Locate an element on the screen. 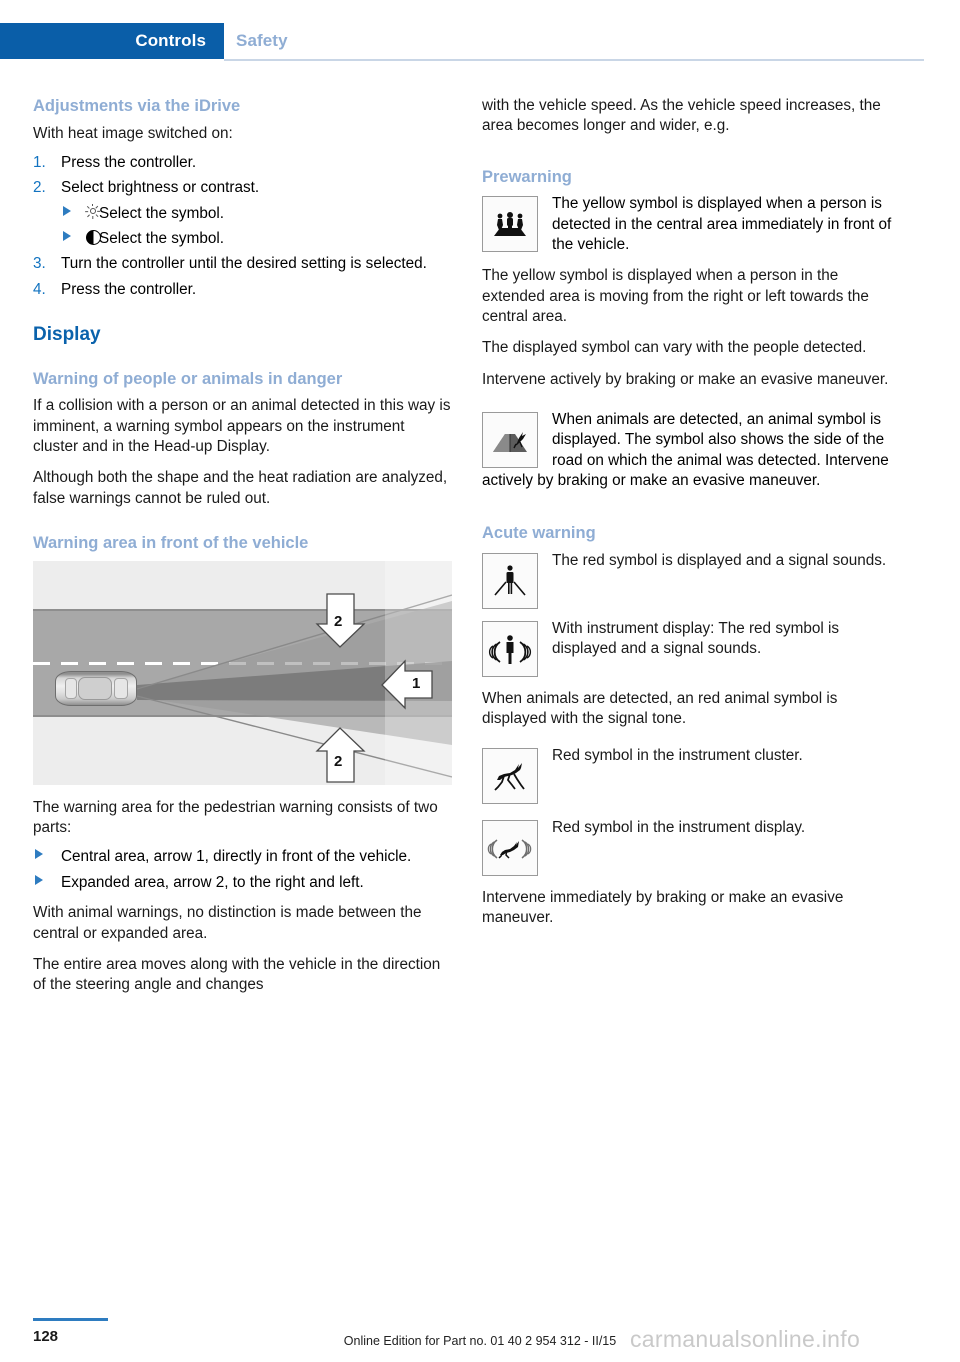 The width and height of the screenshot is (960, 1362). step-number: 3. is located at coordinates (39, 264).